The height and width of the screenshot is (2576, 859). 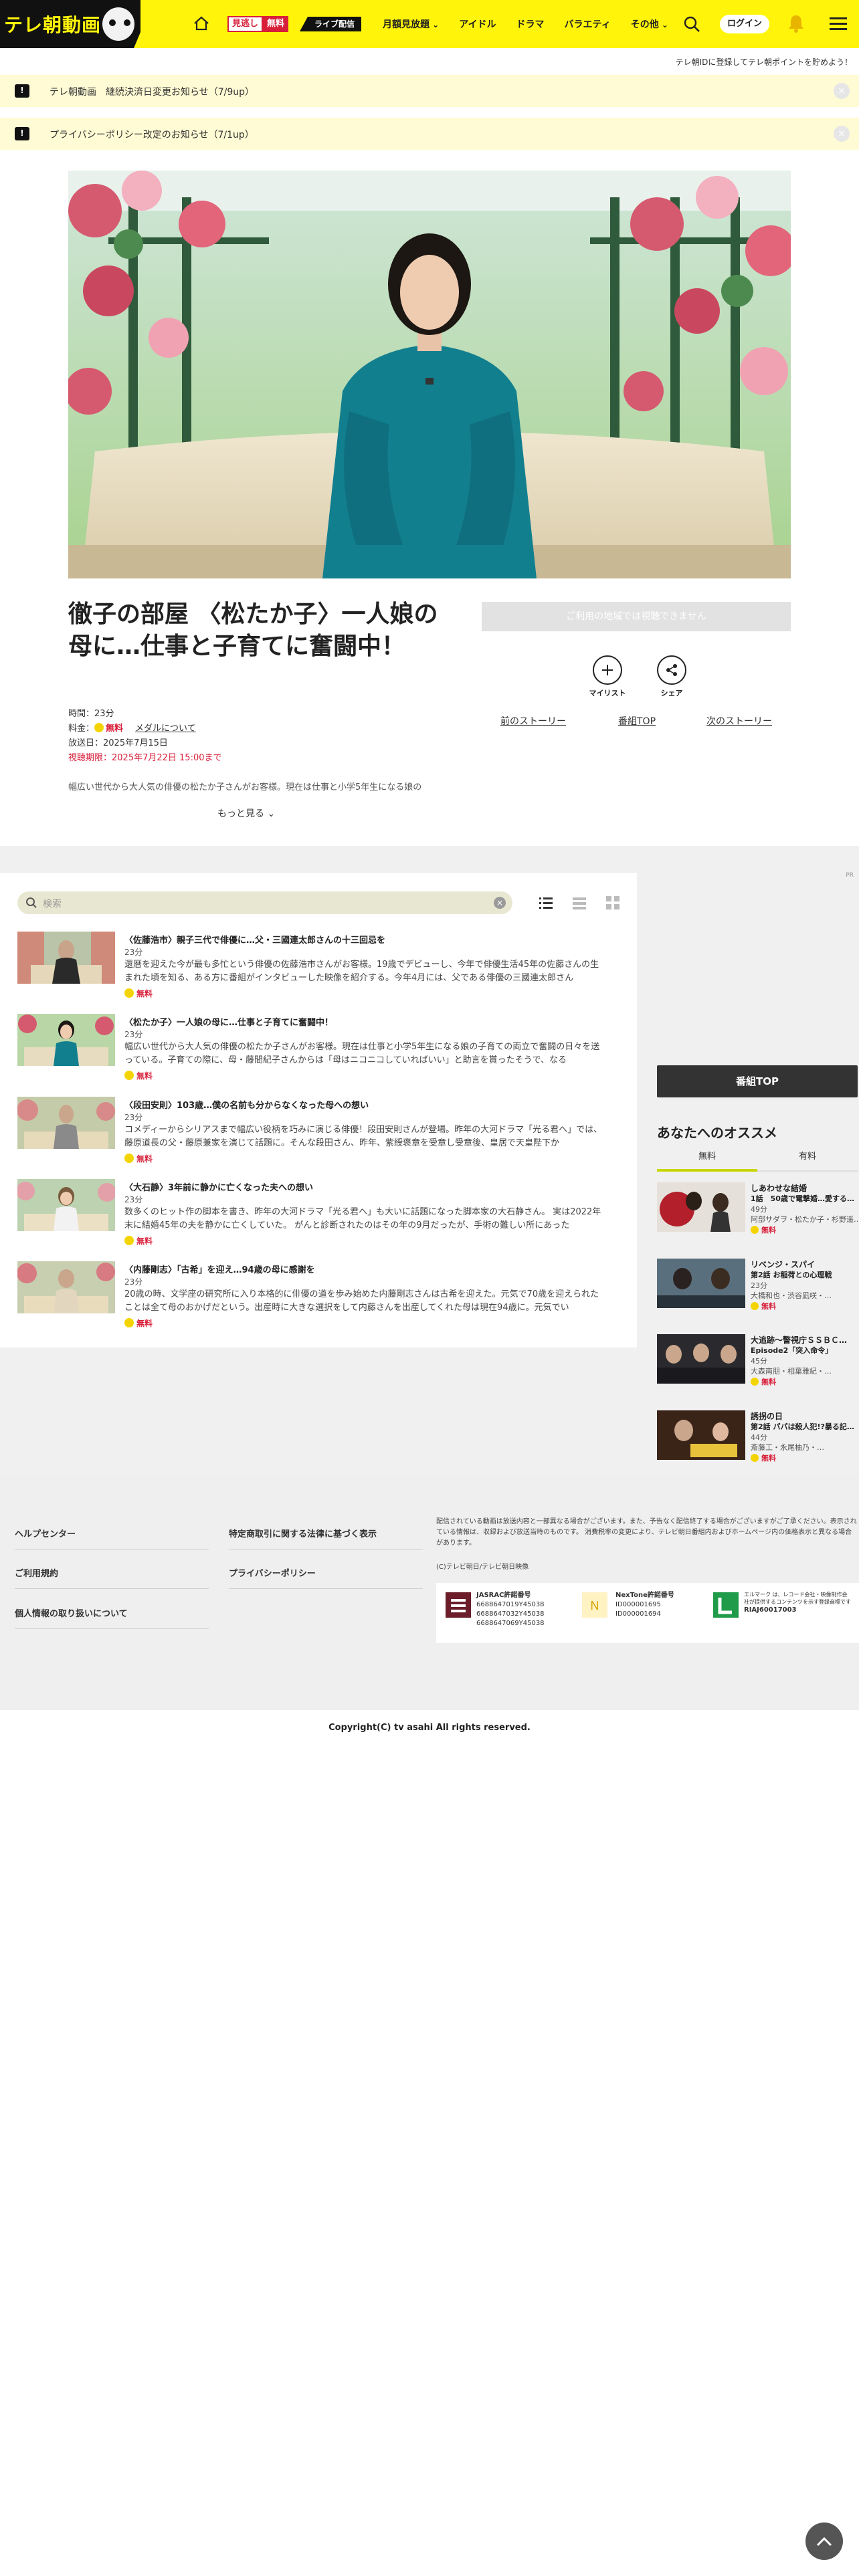 I want to click on search-icon, so click(x=691, y=24).